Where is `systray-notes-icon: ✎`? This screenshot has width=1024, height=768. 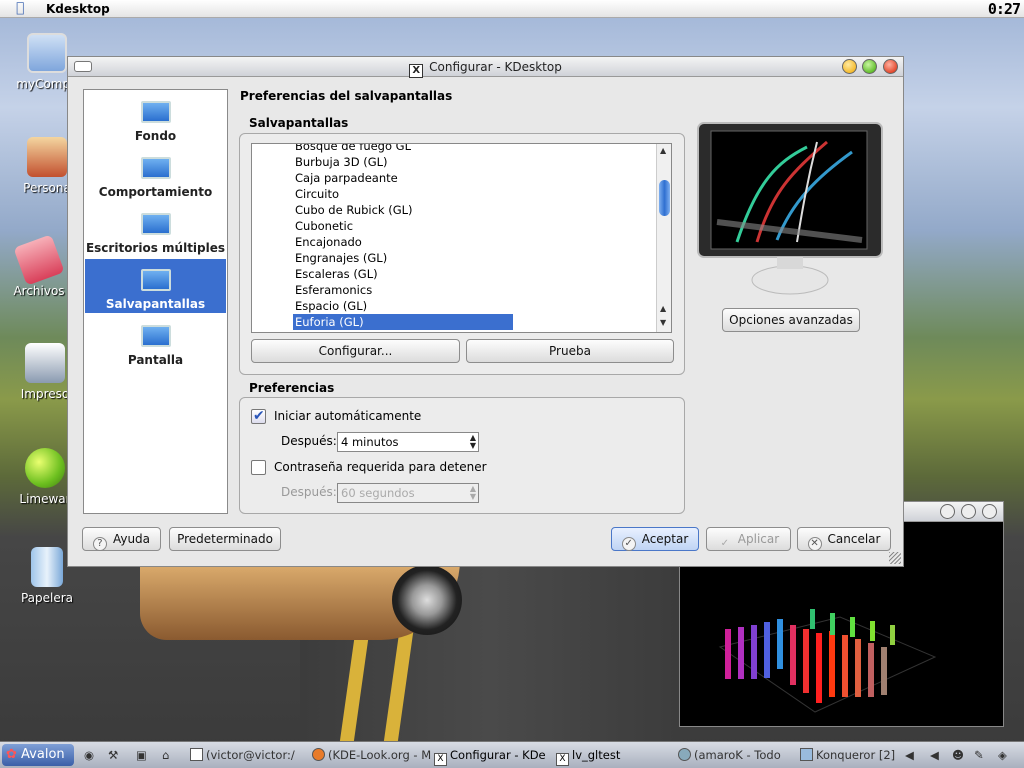 systray-notes-icon: ✎ is located at coordinates (979, 755).